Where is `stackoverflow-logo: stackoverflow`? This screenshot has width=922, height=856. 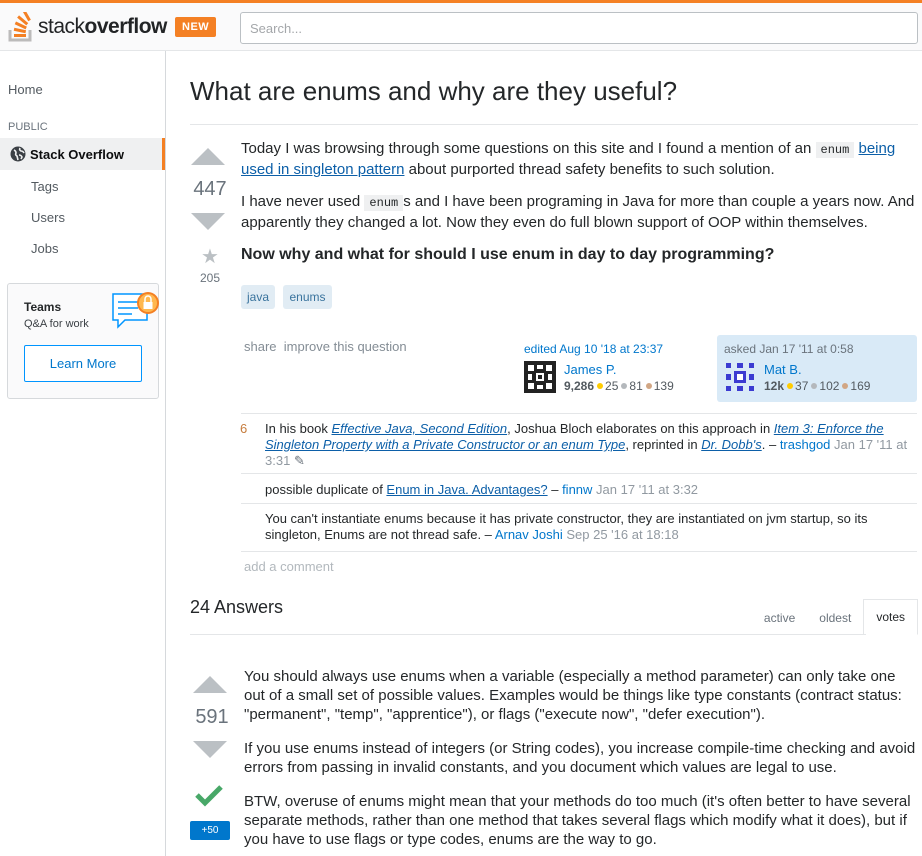
stackoverflow-logo: stackoverflow is located at coordinates (87, 27).